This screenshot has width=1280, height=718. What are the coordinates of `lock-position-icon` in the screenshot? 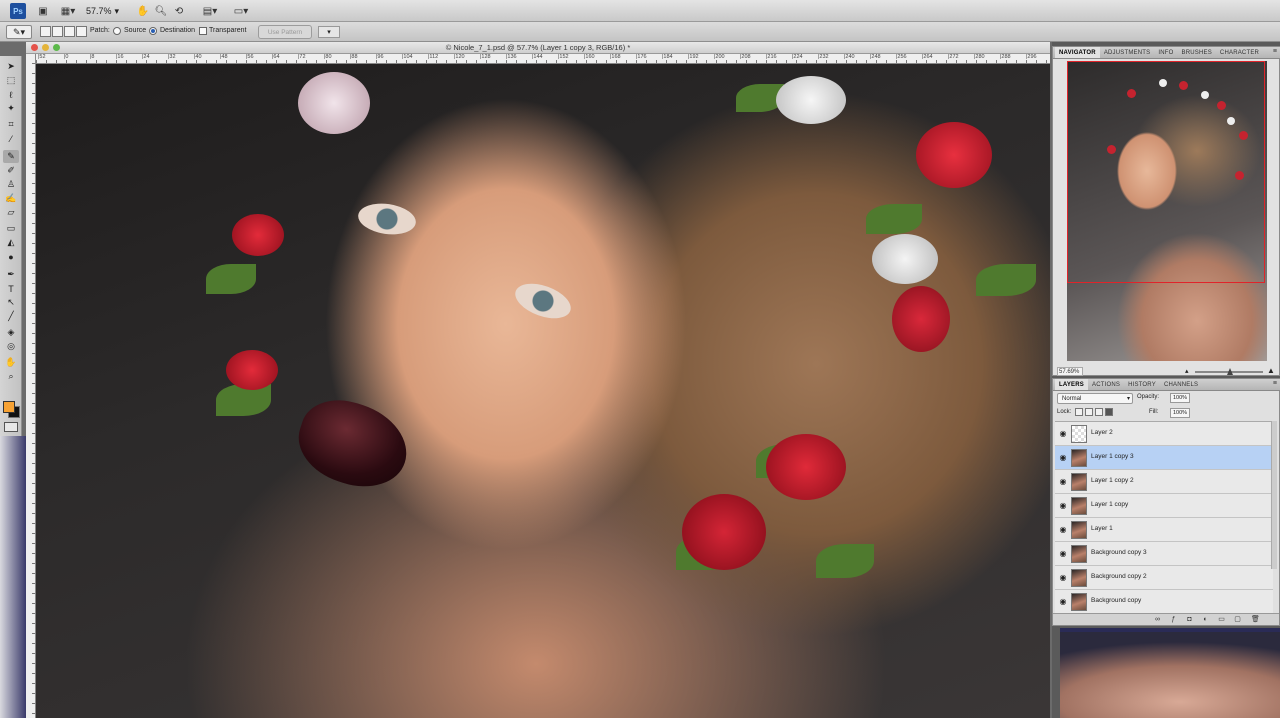 It's located at (1099, 412).